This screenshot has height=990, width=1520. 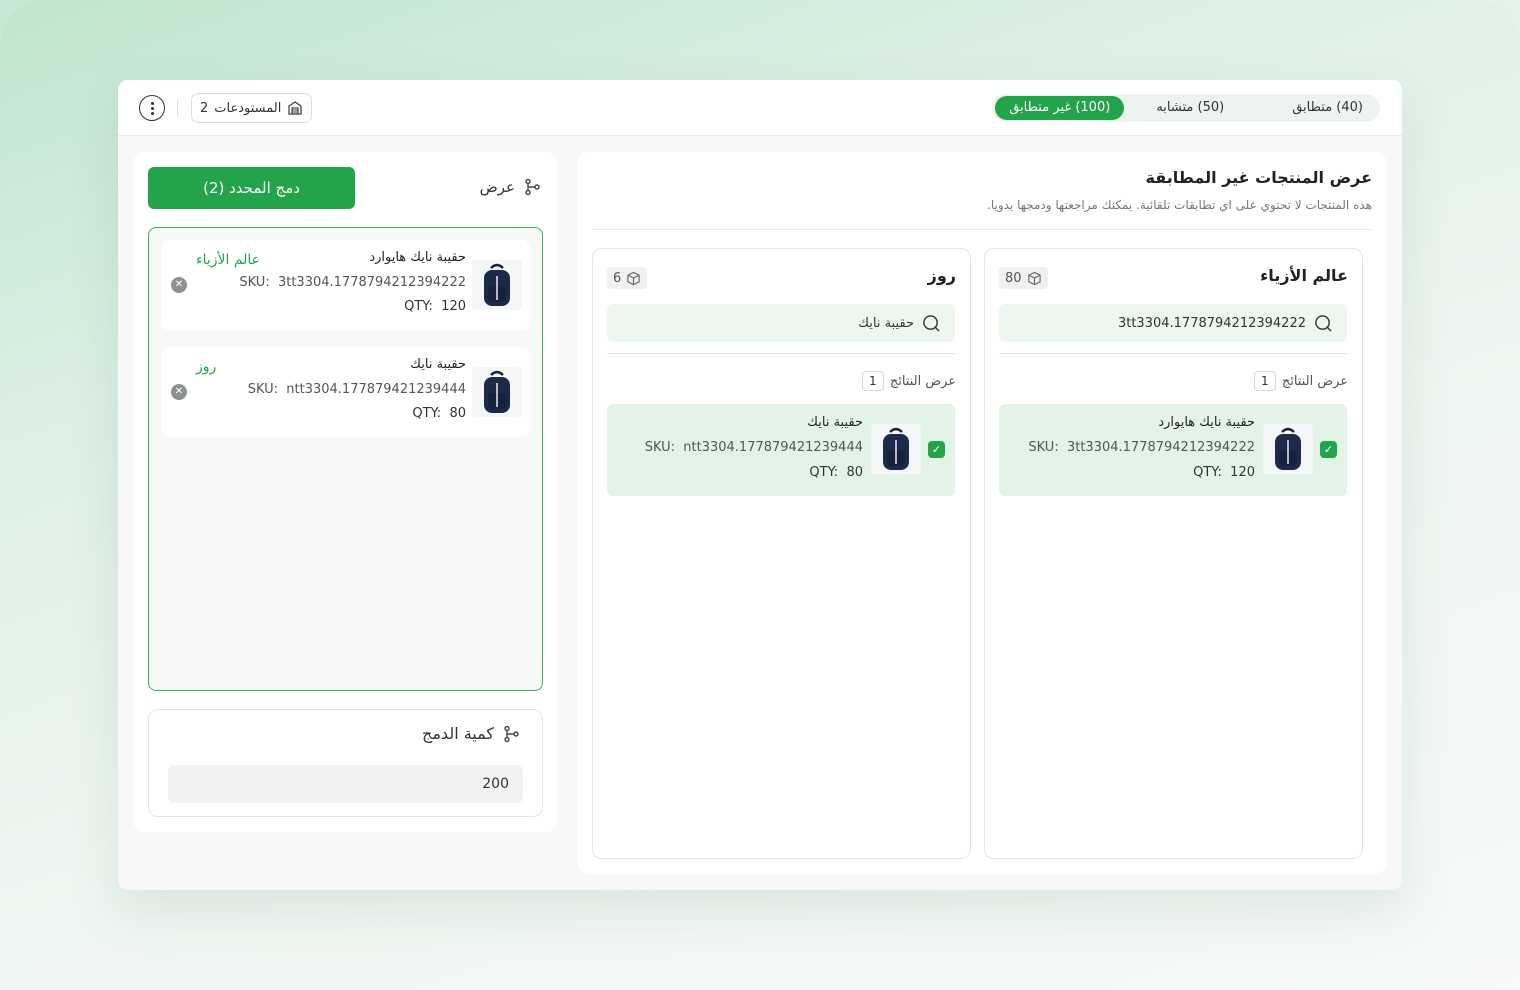 I want to click on search-value: حقيبة نايك, so click(x=886, y=323).